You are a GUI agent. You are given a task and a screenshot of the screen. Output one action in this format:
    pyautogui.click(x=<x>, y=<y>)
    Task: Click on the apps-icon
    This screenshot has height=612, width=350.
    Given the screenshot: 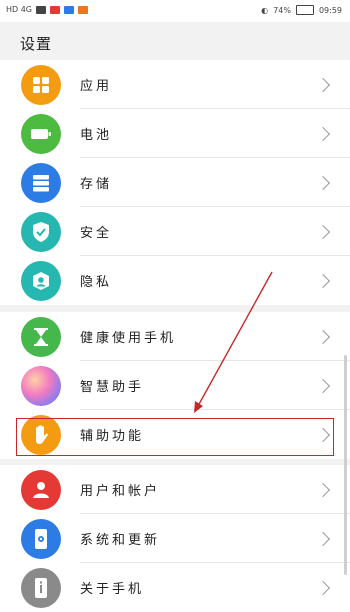 What is the action you would take?
    pyautogui.click(x=41, y=84)
    